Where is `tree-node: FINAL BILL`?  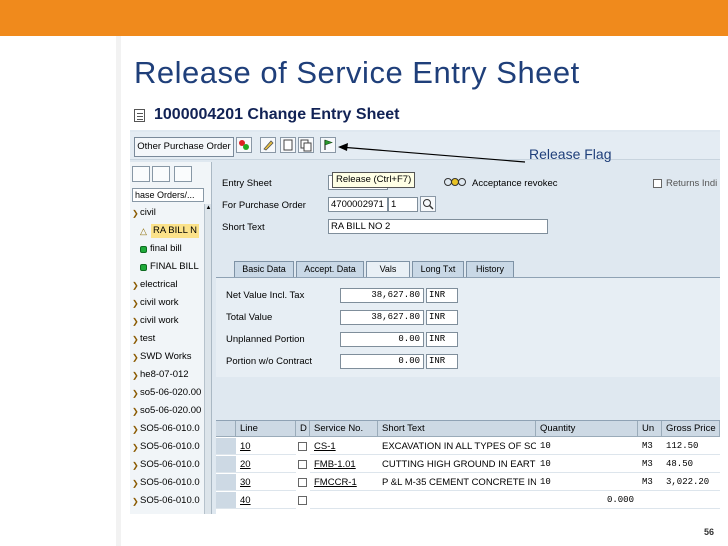 tree-node: FINAL BILL is located at coordinates (169, 267).